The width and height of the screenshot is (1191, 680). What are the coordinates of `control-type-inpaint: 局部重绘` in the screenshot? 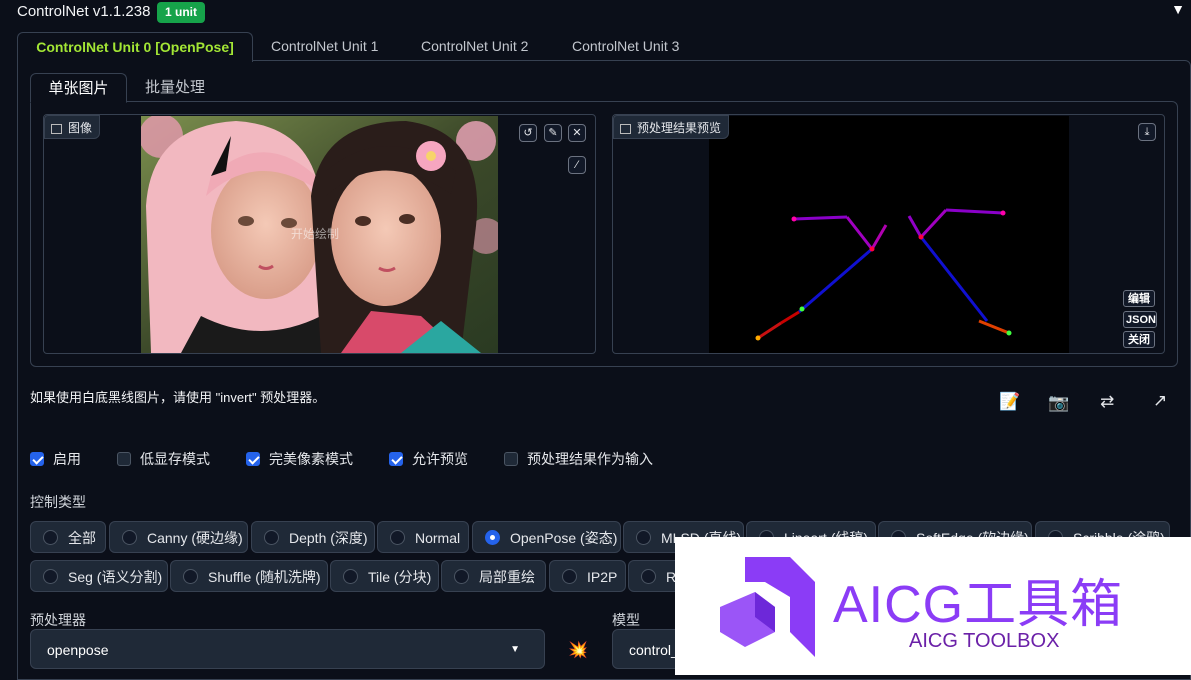 It's located at (493, 576).